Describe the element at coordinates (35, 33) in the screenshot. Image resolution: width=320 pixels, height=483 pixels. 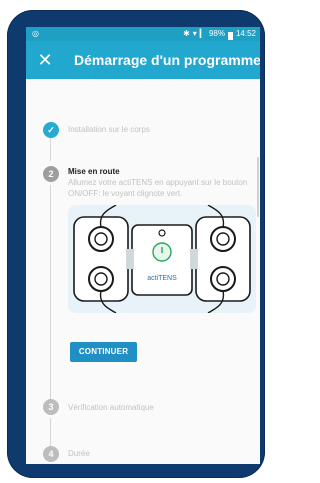
I see `notification-icon: ◎` at that location.